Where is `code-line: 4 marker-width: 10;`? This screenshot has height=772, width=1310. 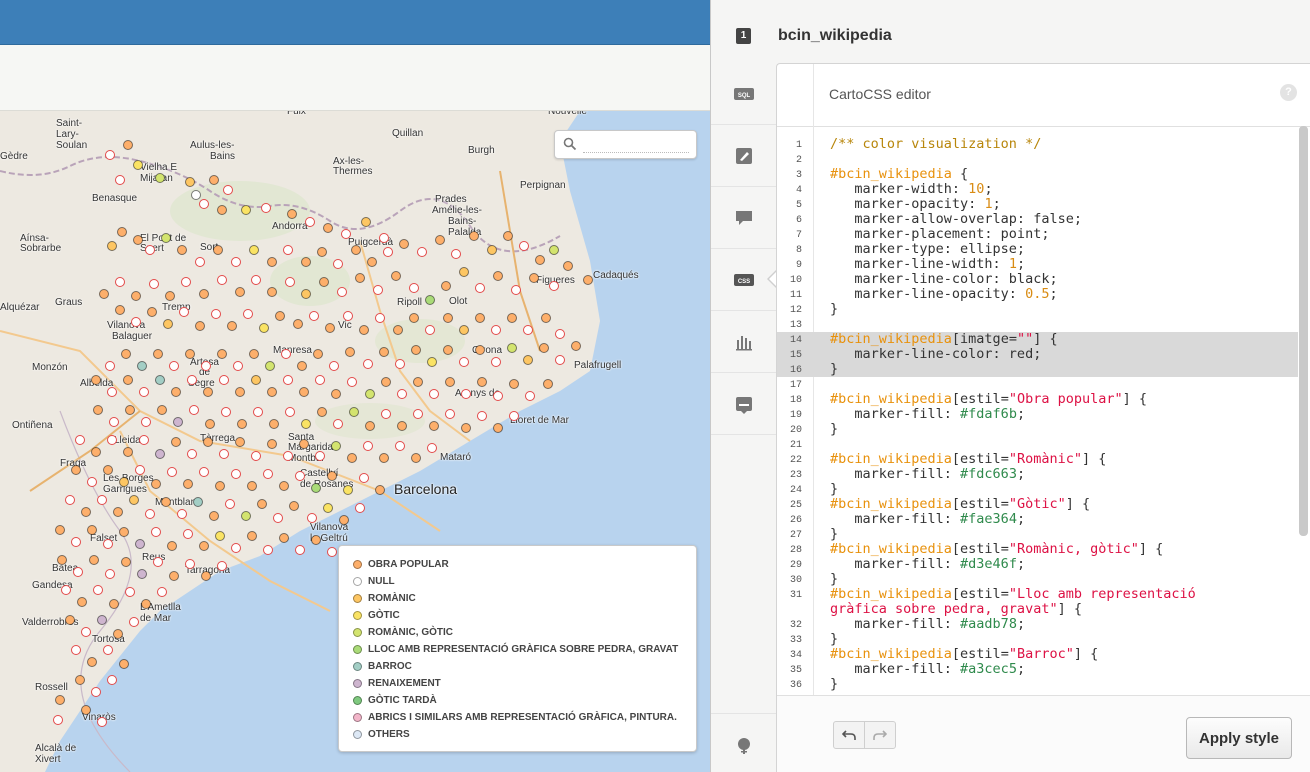 code-line: 4 marker-width: 10; is located at coordinates (1037, 189).